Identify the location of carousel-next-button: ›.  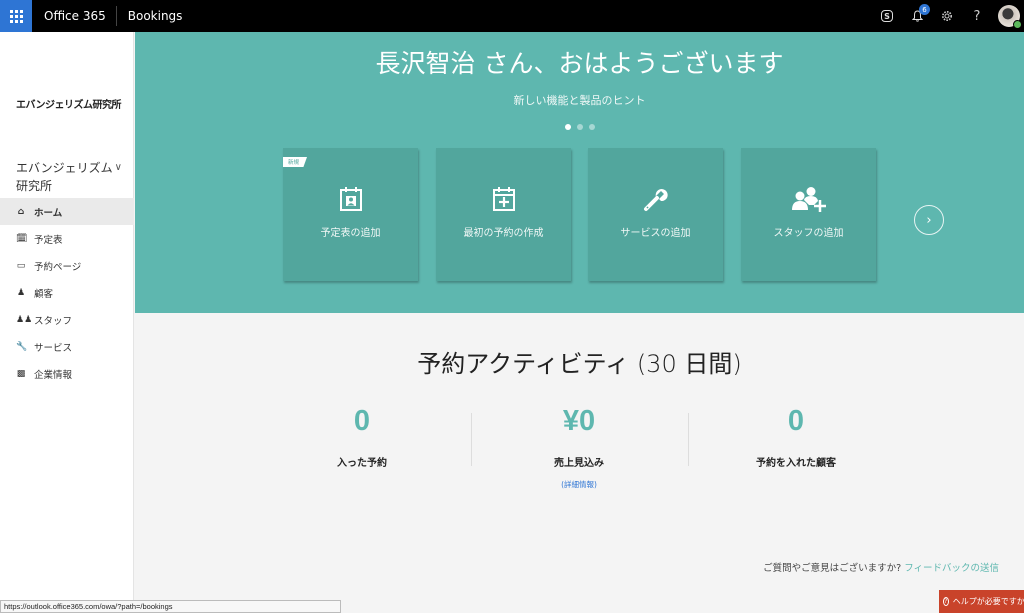
(929, 220).